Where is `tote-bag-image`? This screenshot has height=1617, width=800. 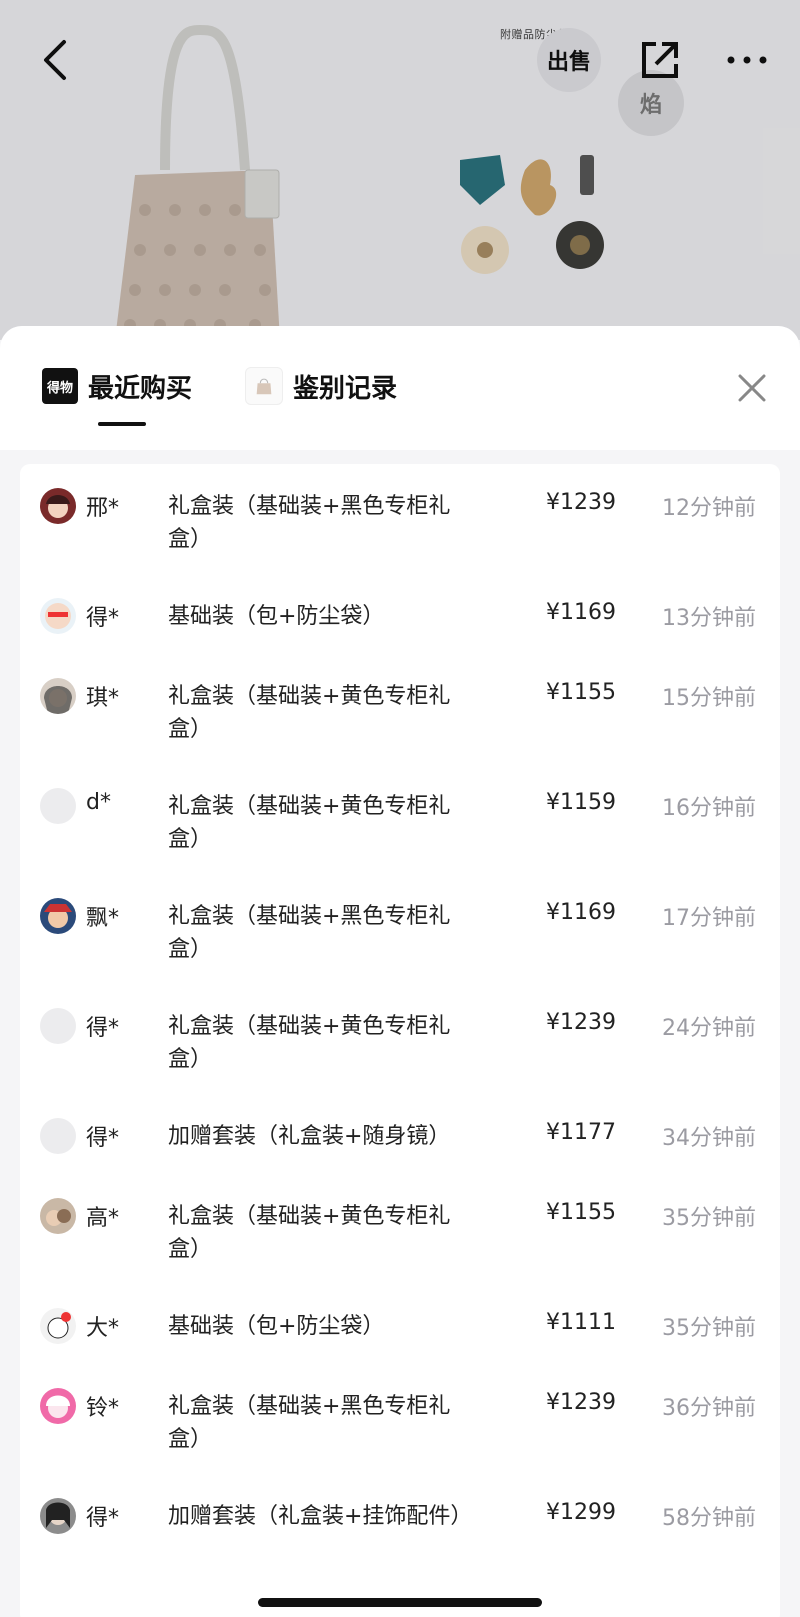 tote-bag-image is located at coordinates (210, 180).